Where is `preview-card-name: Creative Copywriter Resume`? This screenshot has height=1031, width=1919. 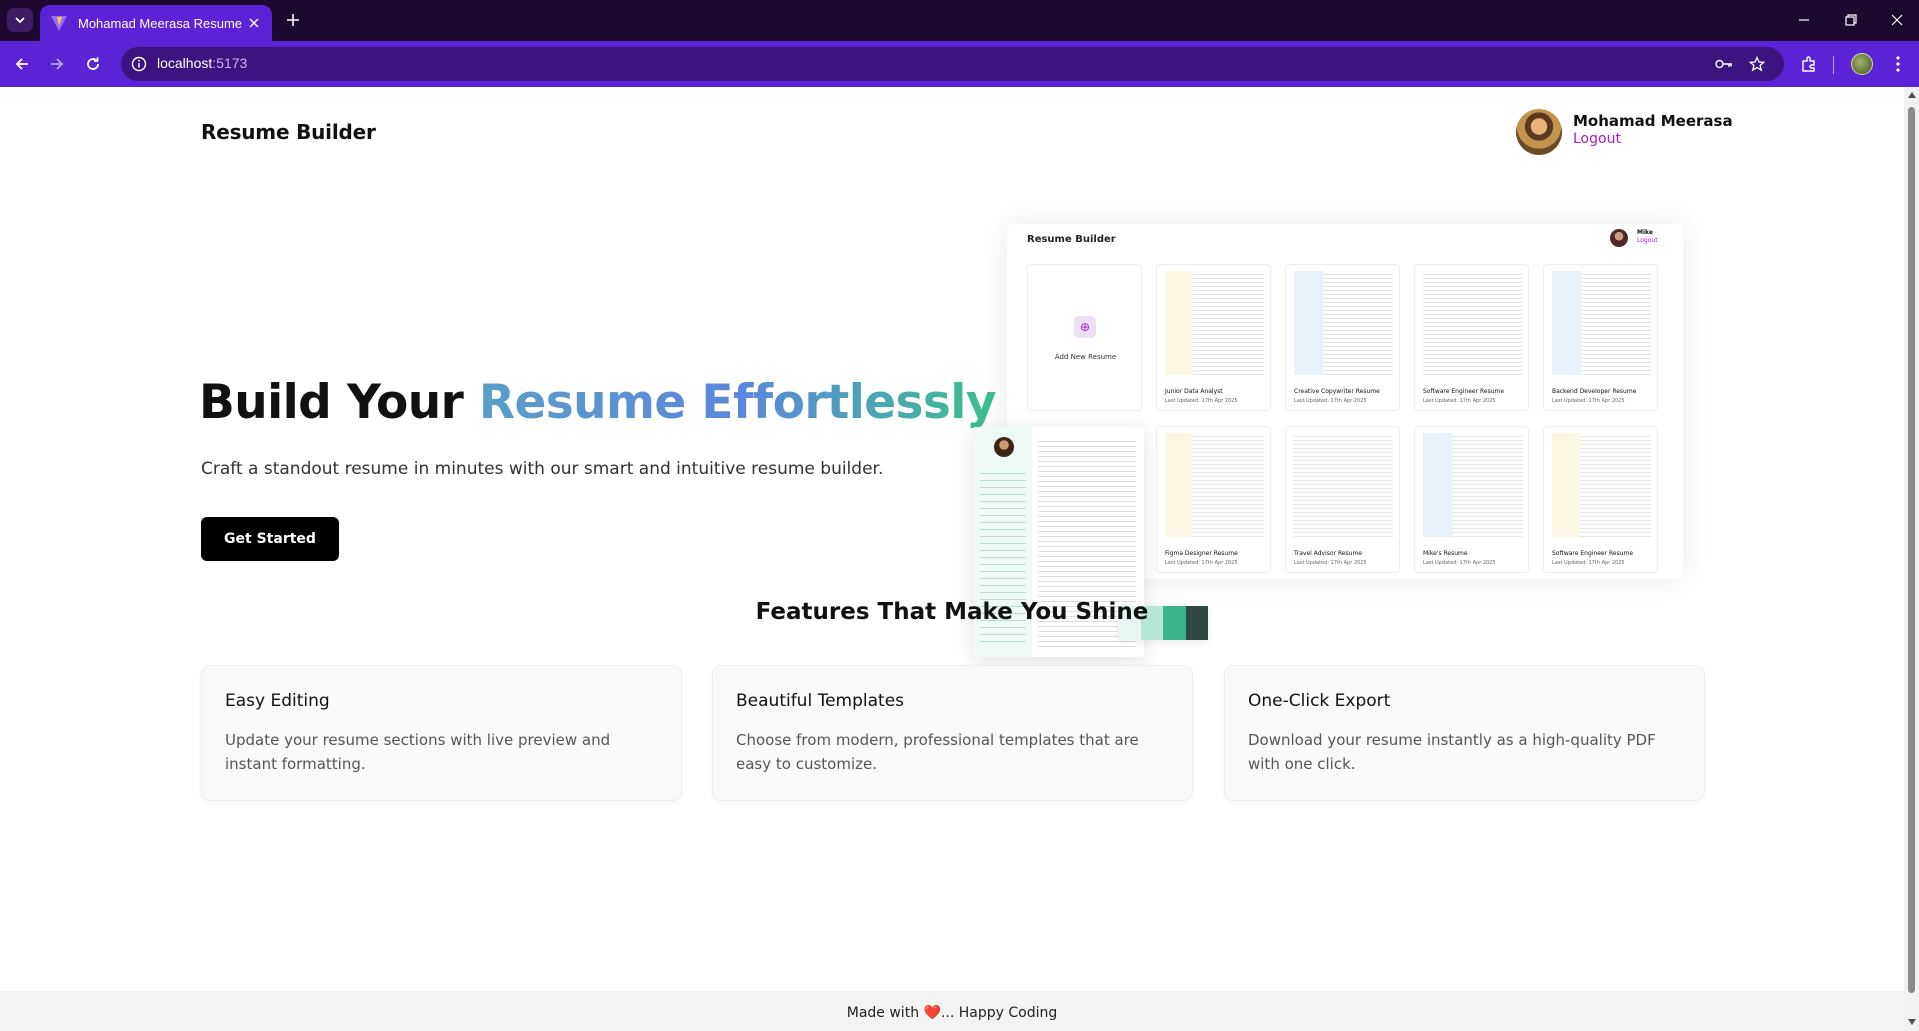
preview-card-name: Creative Copywriter Resume is located at coordinates (1337, 391).